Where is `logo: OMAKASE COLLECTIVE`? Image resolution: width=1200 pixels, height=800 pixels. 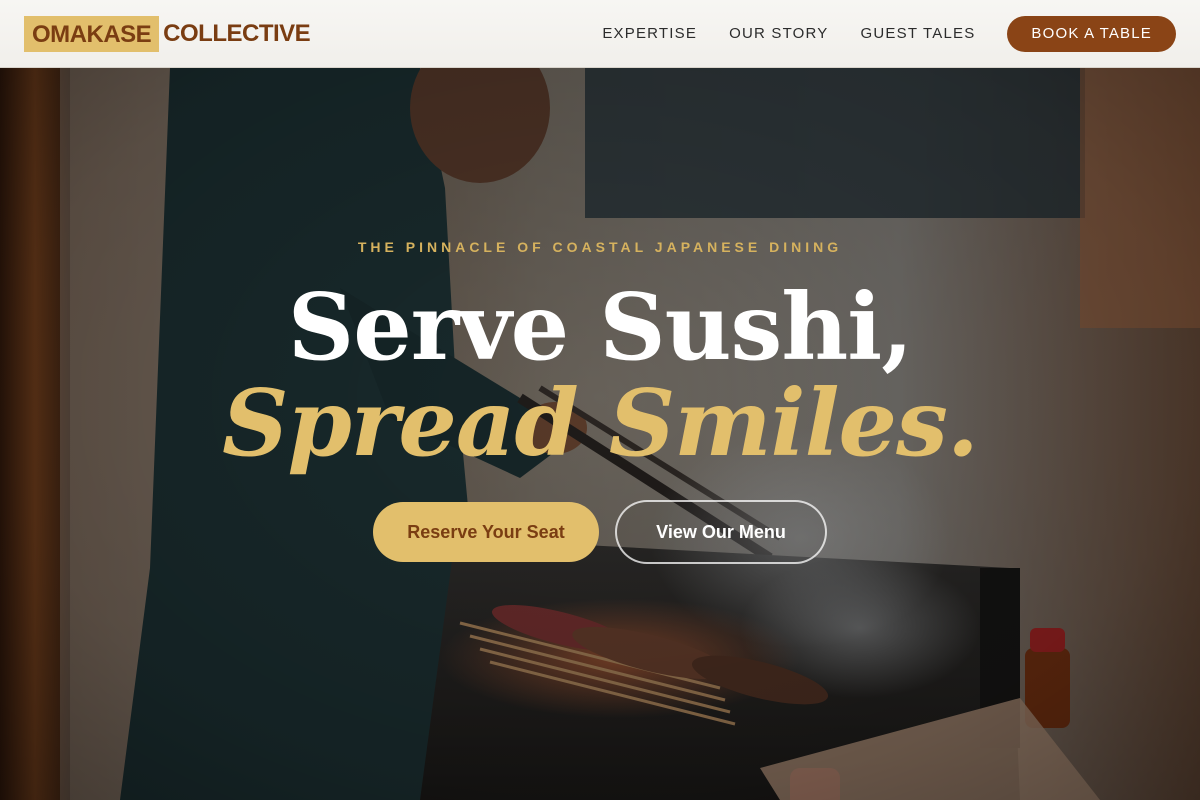 logo: OMAKASE COLLECTIVE is located at coordinates (167, 33).